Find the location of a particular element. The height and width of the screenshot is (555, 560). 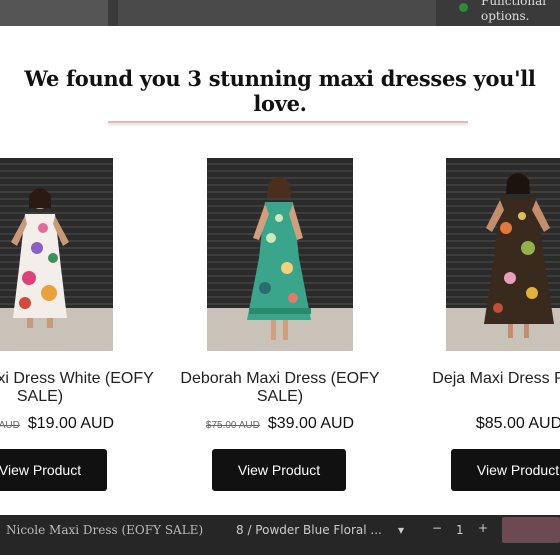

product-price: $85.00 AUD is located at coordinates (479, 424).